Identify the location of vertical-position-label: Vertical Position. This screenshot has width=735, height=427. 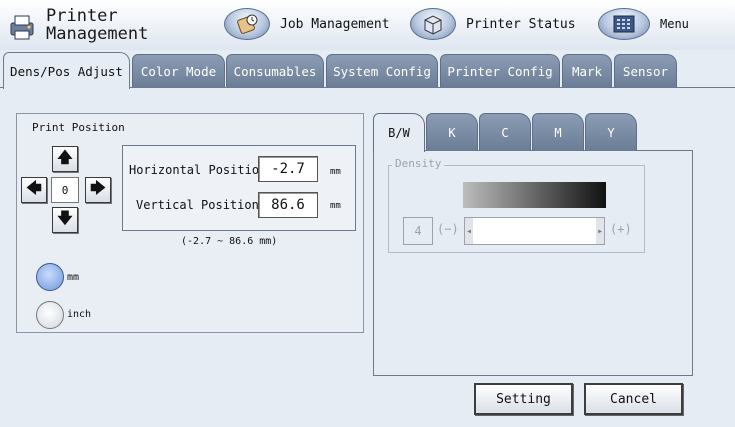
(197, 205).